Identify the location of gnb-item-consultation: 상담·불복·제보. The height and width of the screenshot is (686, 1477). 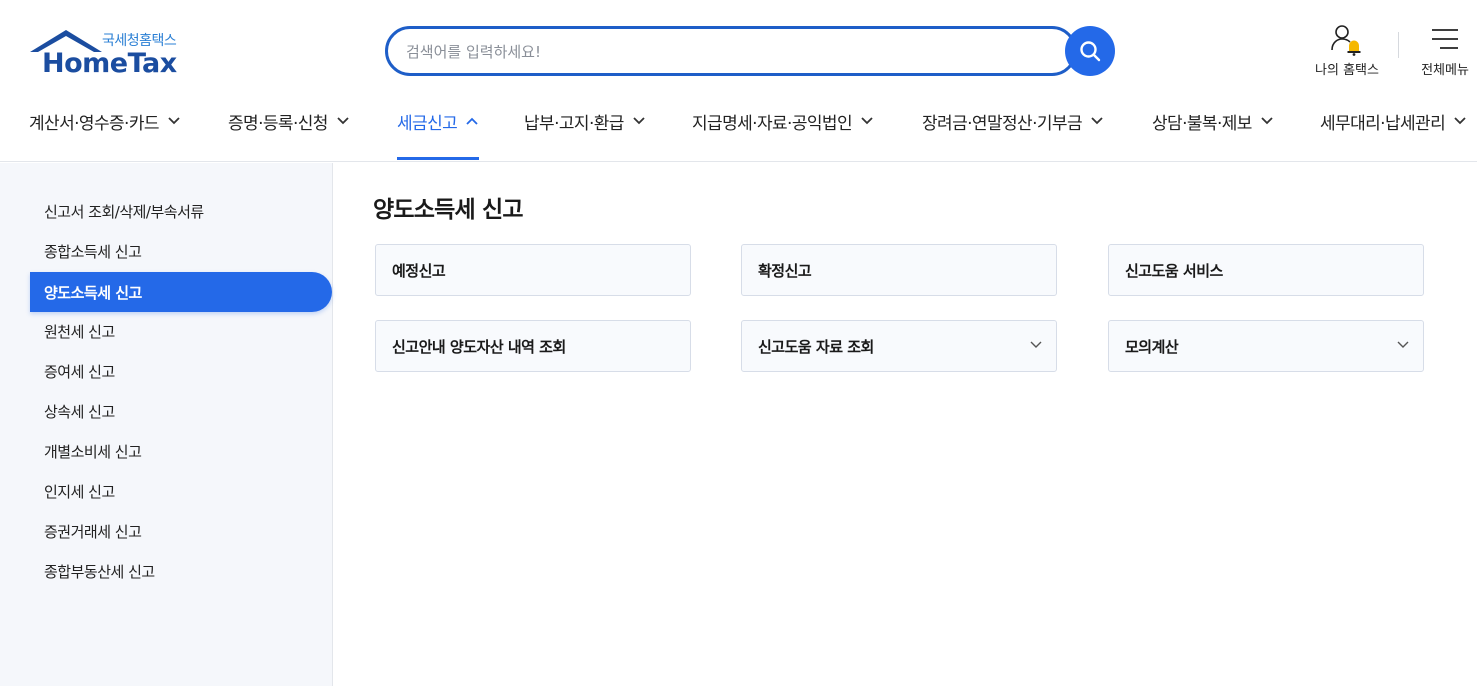
(1212, 121).